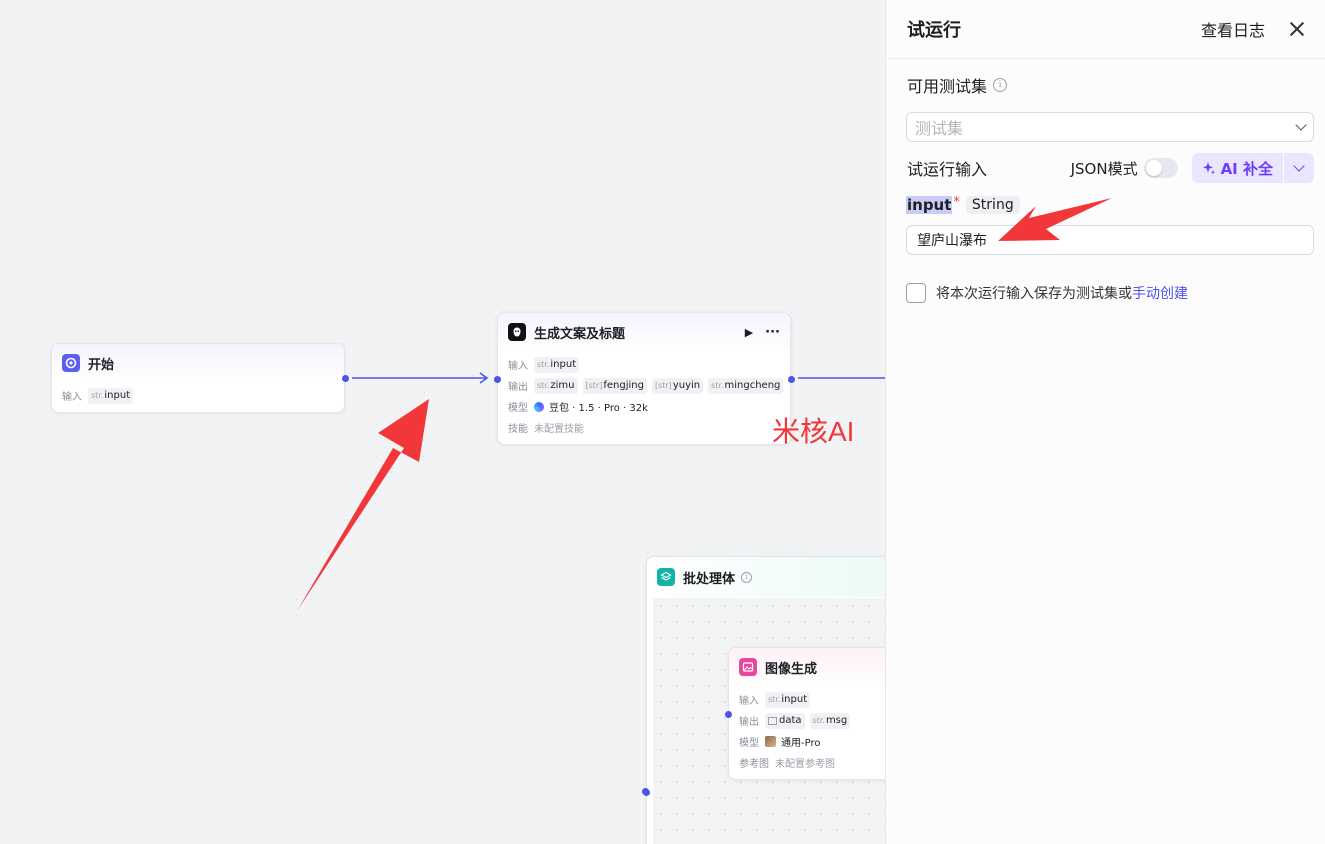 Image resolution: width=1325 pixels, height=844 pixels. Describe the element at coordinates (728, 714) in the screenshot. I see `image-node-input-handle` at that location.